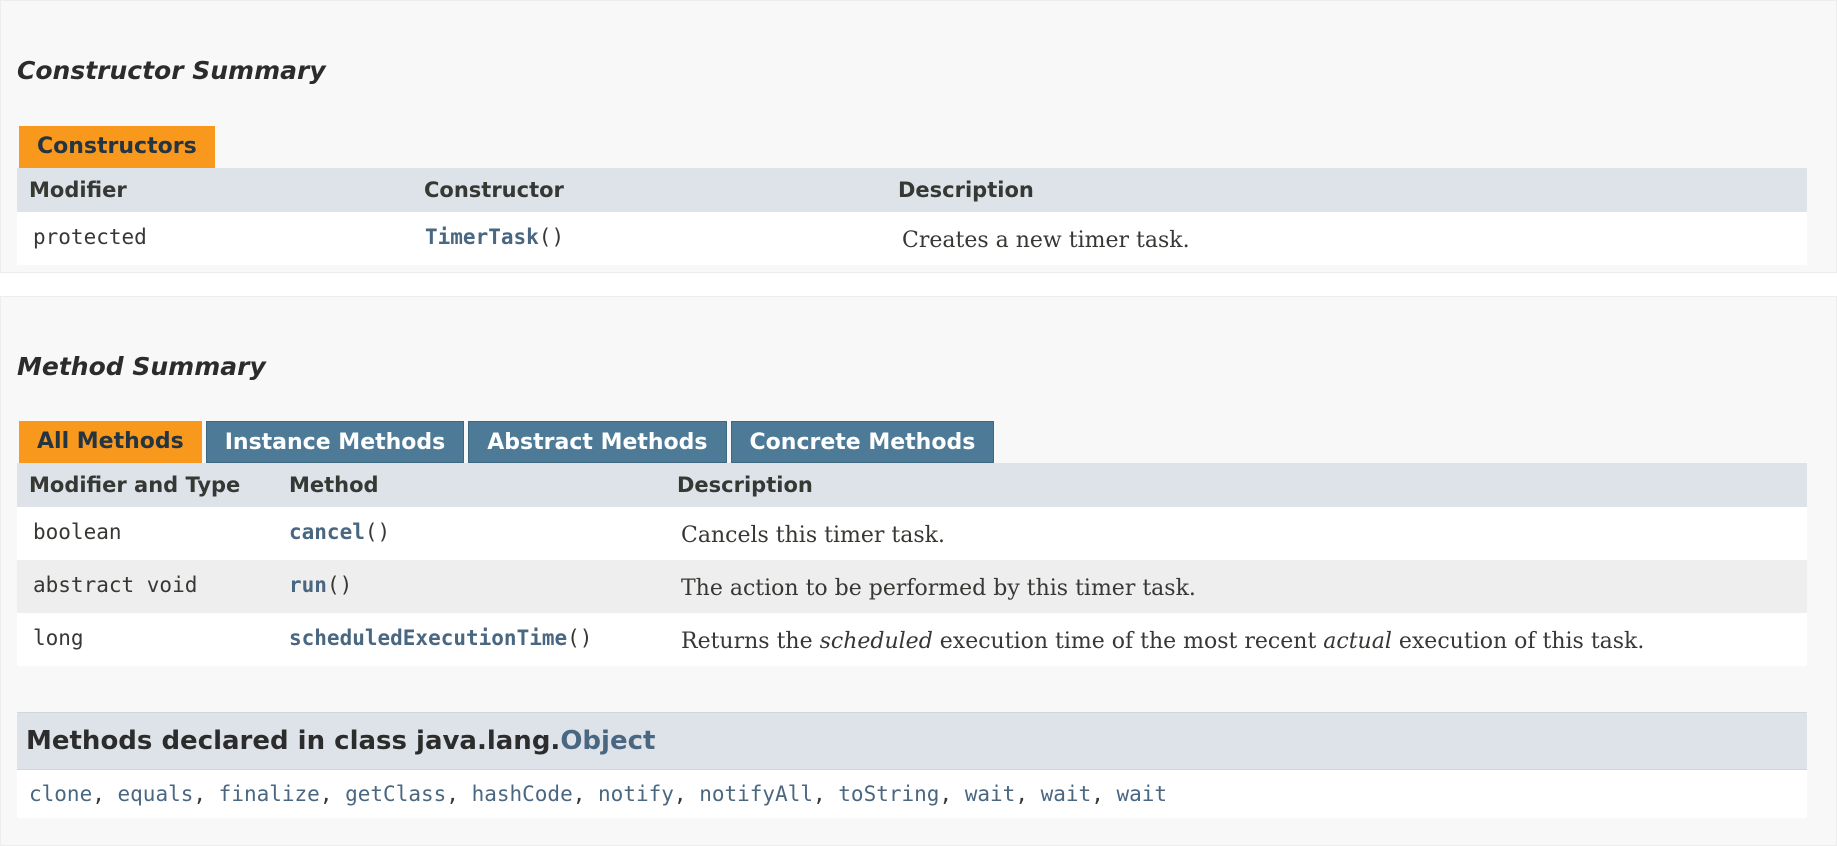  I want to click on tab-constructors: Constructors, so click(117, 147).